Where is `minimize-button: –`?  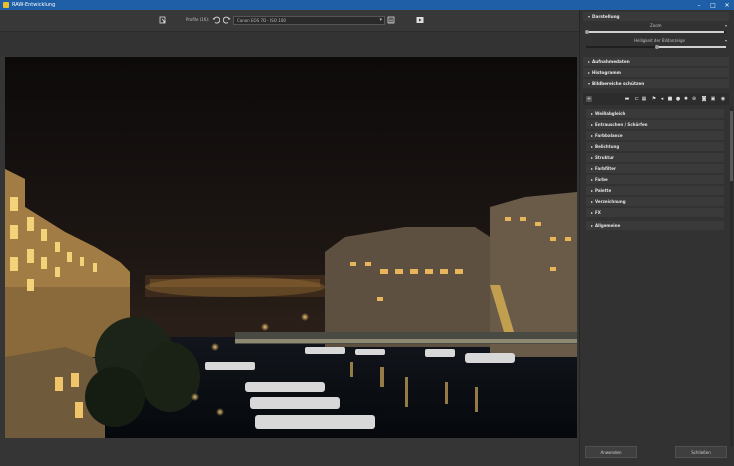 minimize-button: – is located at coordinates (699, 5).